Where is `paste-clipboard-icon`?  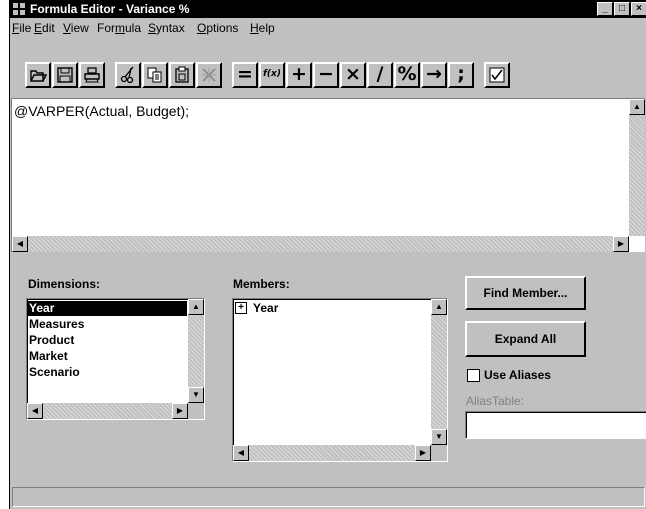 paste-clipboard-icon is located at coordinates (182, 74).